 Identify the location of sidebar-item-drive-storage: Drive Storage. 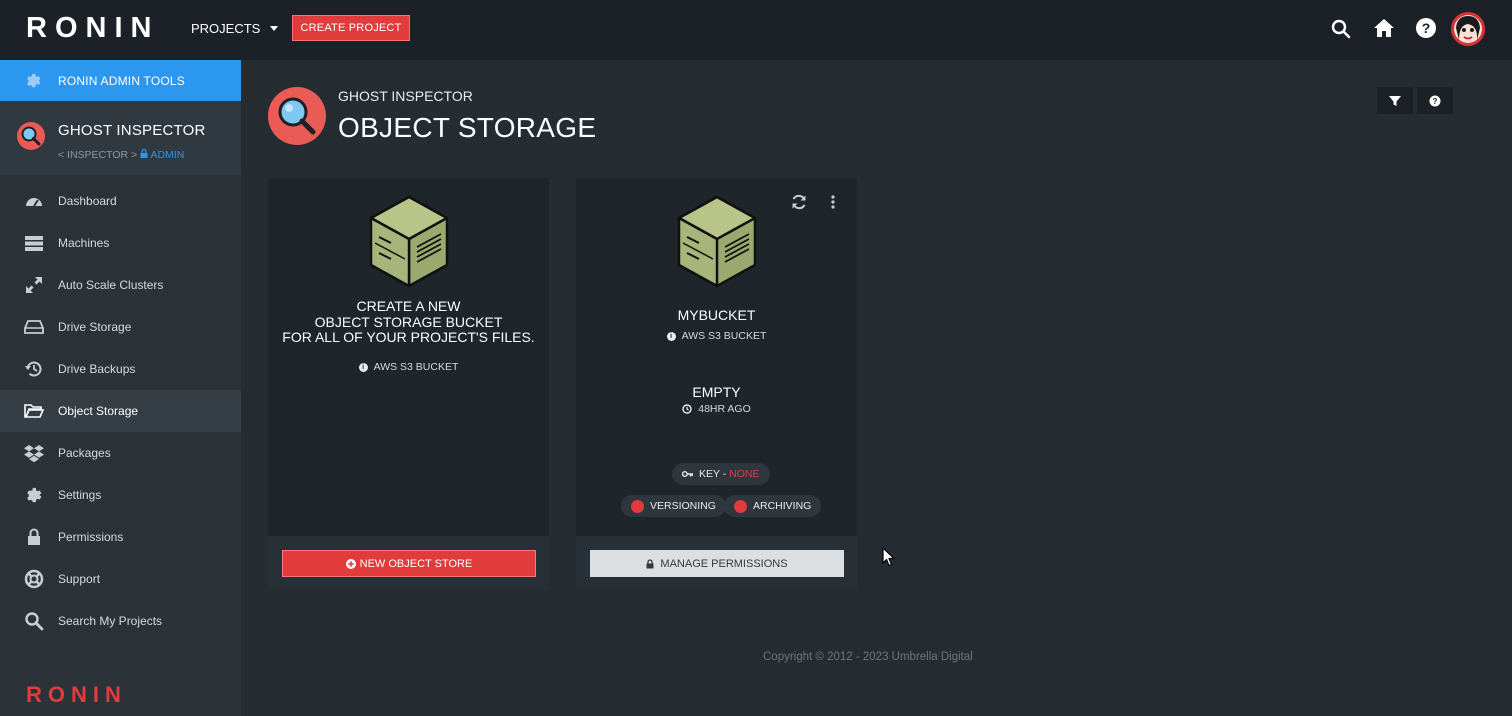
(120, 327).